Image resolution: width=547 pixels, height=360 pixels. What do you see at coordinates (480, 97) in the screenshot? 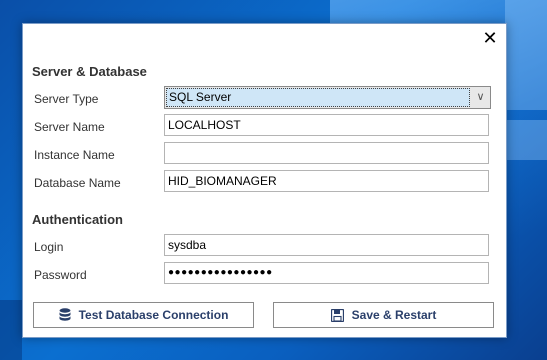
I see `chevron-down-icon: ∨` at bounding box center [480, 97].